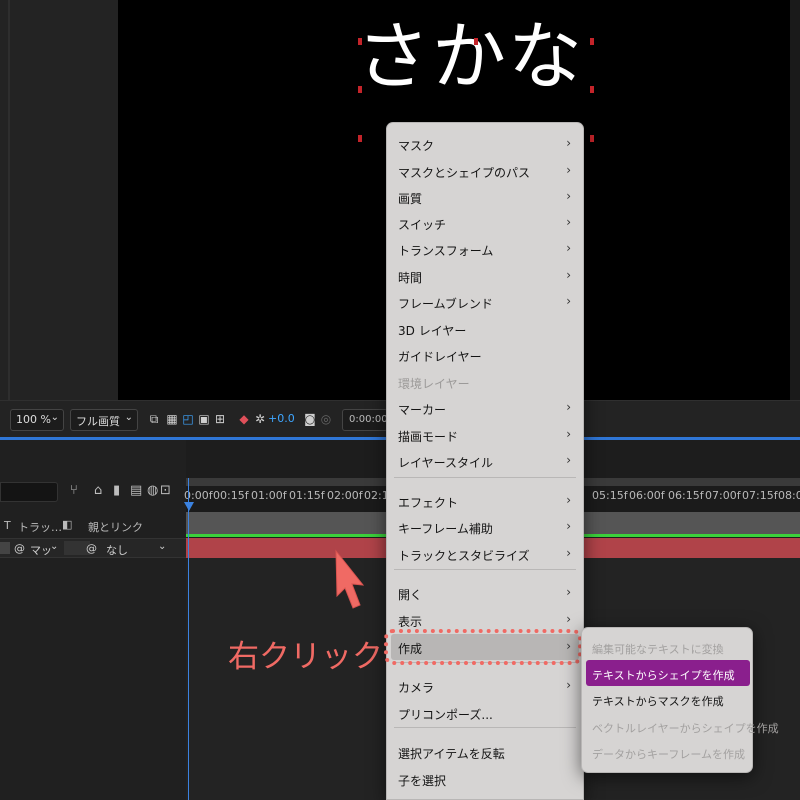  Describe the element at coordinates (485, 408) in the screenshot. I see `context-menu-item: マーカー ›` at that location.